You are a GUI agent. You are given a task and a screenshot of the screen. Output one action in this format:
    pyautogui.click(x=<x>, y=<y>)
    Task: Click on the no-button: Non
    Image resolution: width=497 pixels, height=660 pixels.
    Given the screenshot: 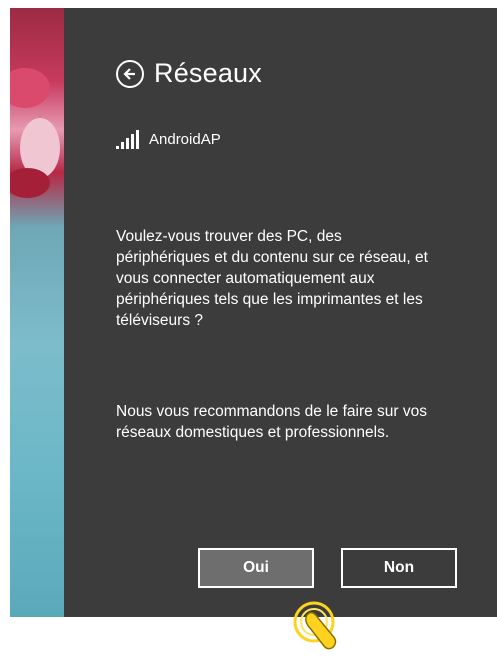 What is the action you would take?
    pyautogui.click(x=399, y=568)
    